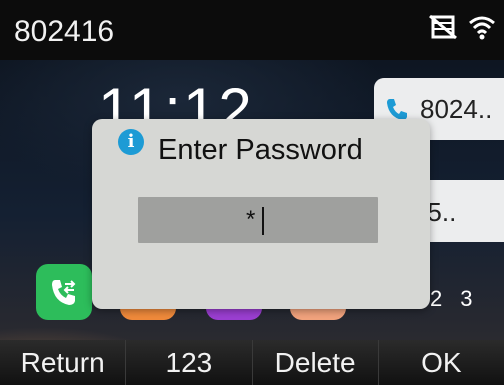  What do you see at coordinates (315, 362) in the screenshot?
I see `delete-button: Delete` at bounding box center [315, 362].